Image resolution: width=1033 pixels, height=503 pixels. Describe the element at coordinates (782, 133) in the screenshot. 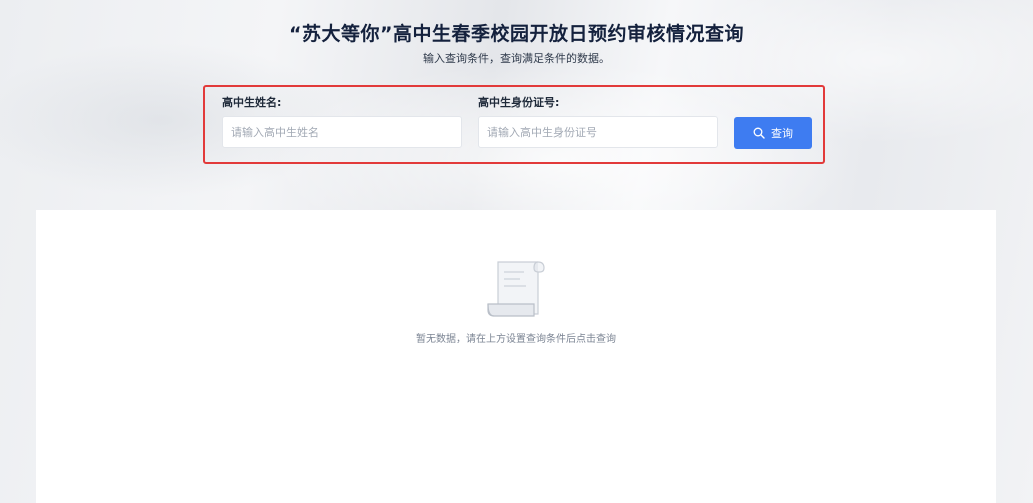

I see `search-button-label: 查询` at that location.